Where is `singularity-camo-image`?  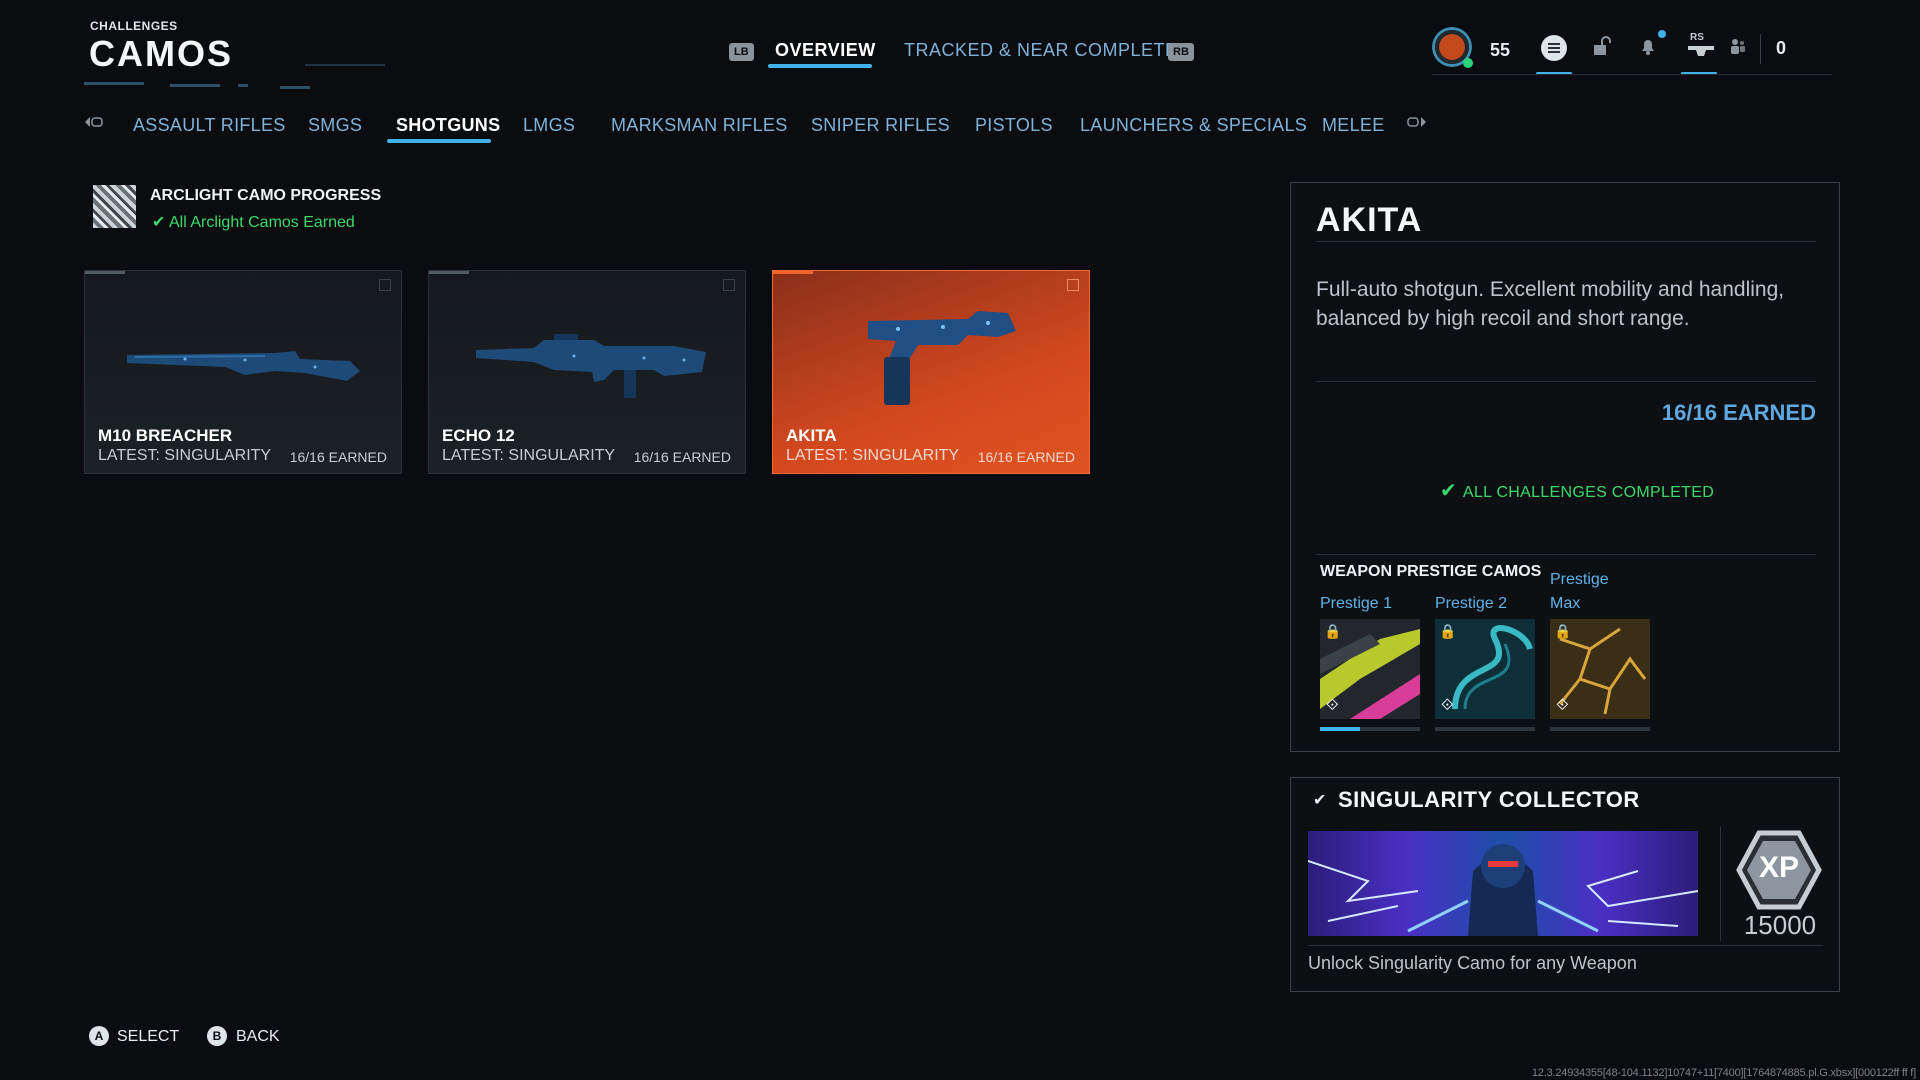 singularity-camo-image is located at coordinates (1503, 883).